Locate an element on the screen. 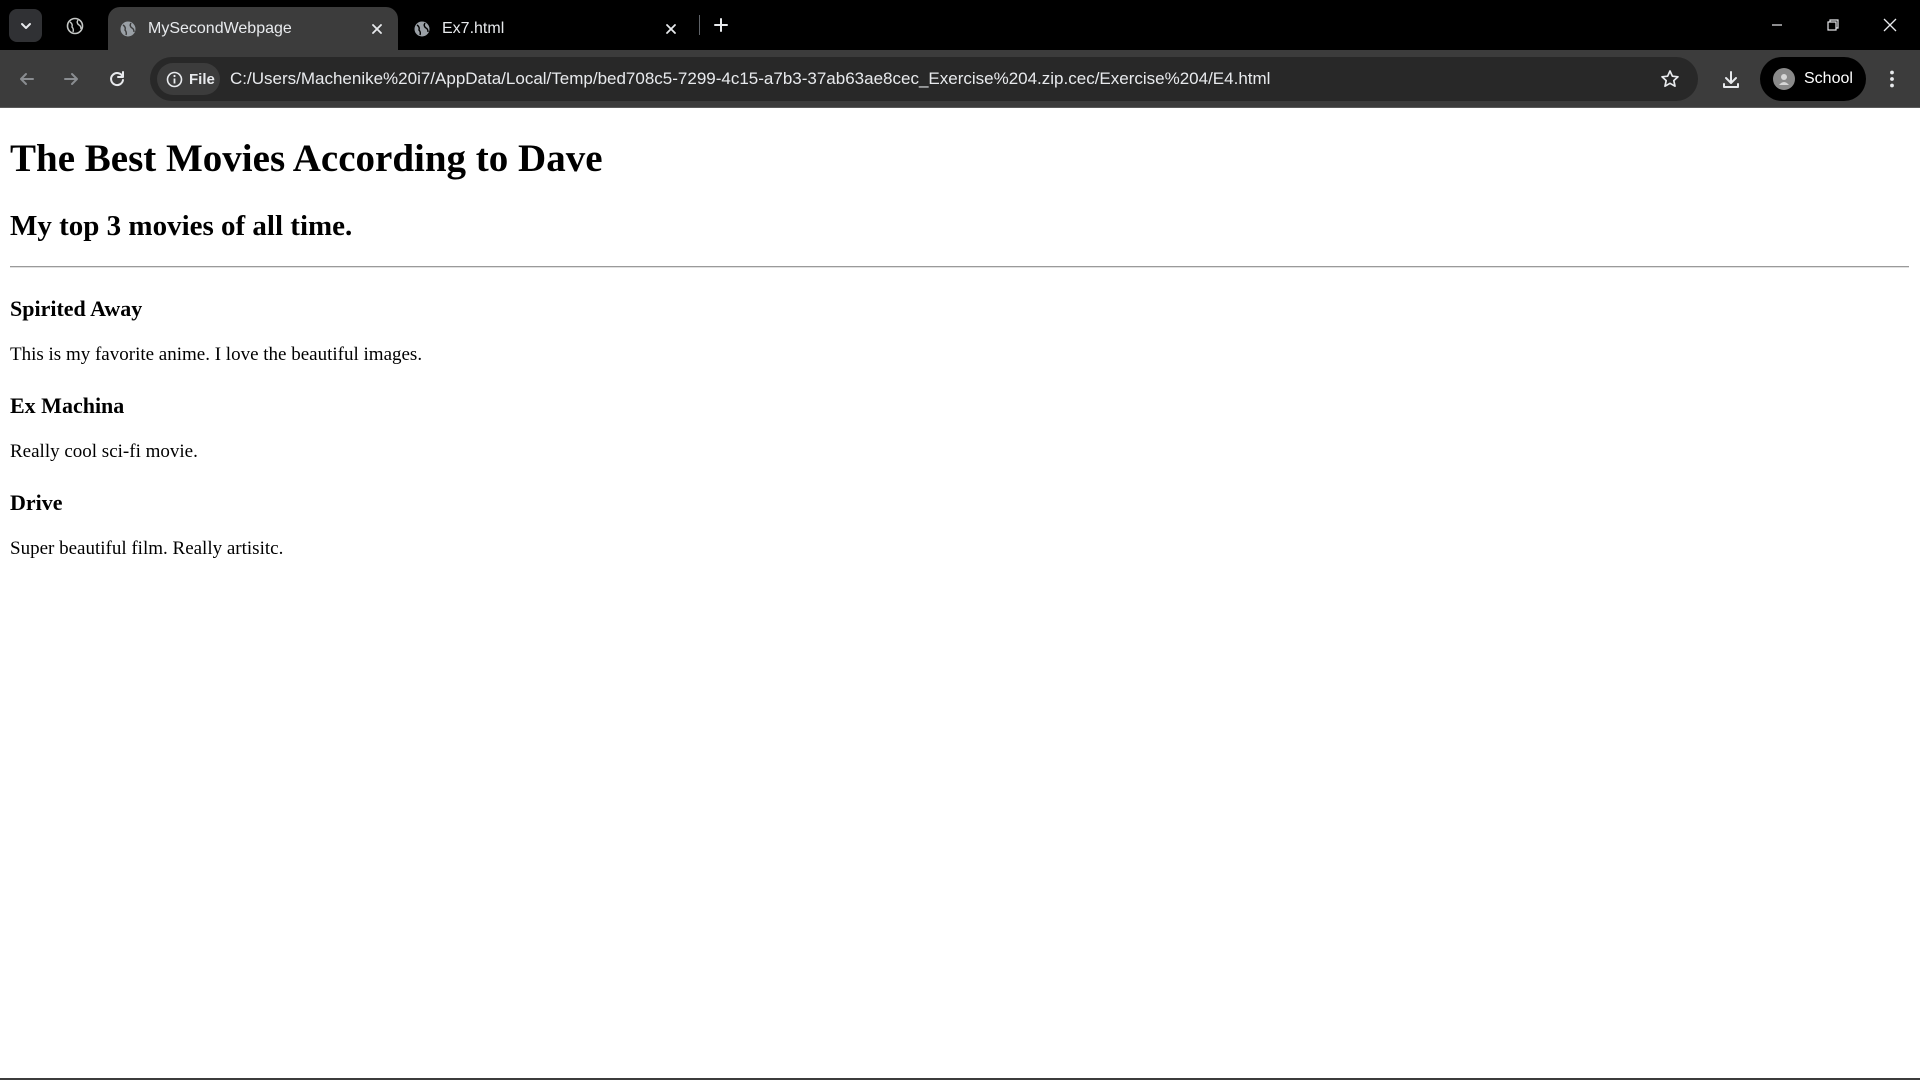 Image resolution: width=1920 pixels, height=1080 pixels. movie-title: Drive is located at coordinates (36, 502).